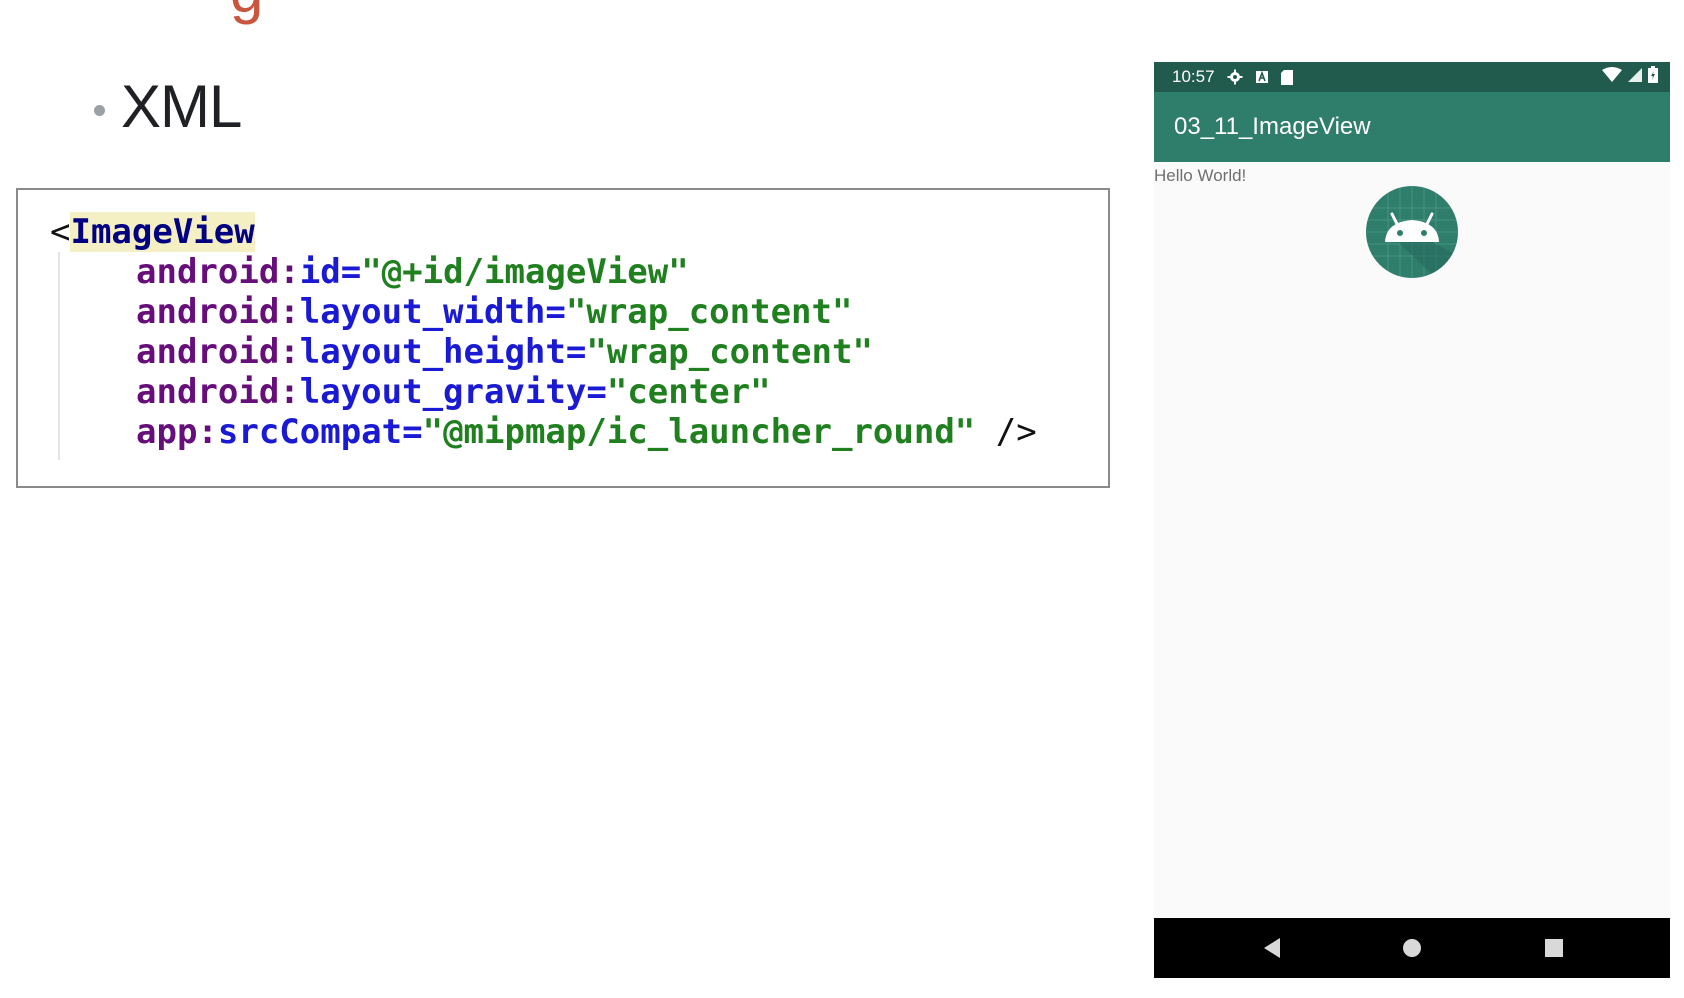 The height and width of the screenshot is (998, 1684). I want to click on code-line-2: android:id="@+id/imageView", so click(412, 272).